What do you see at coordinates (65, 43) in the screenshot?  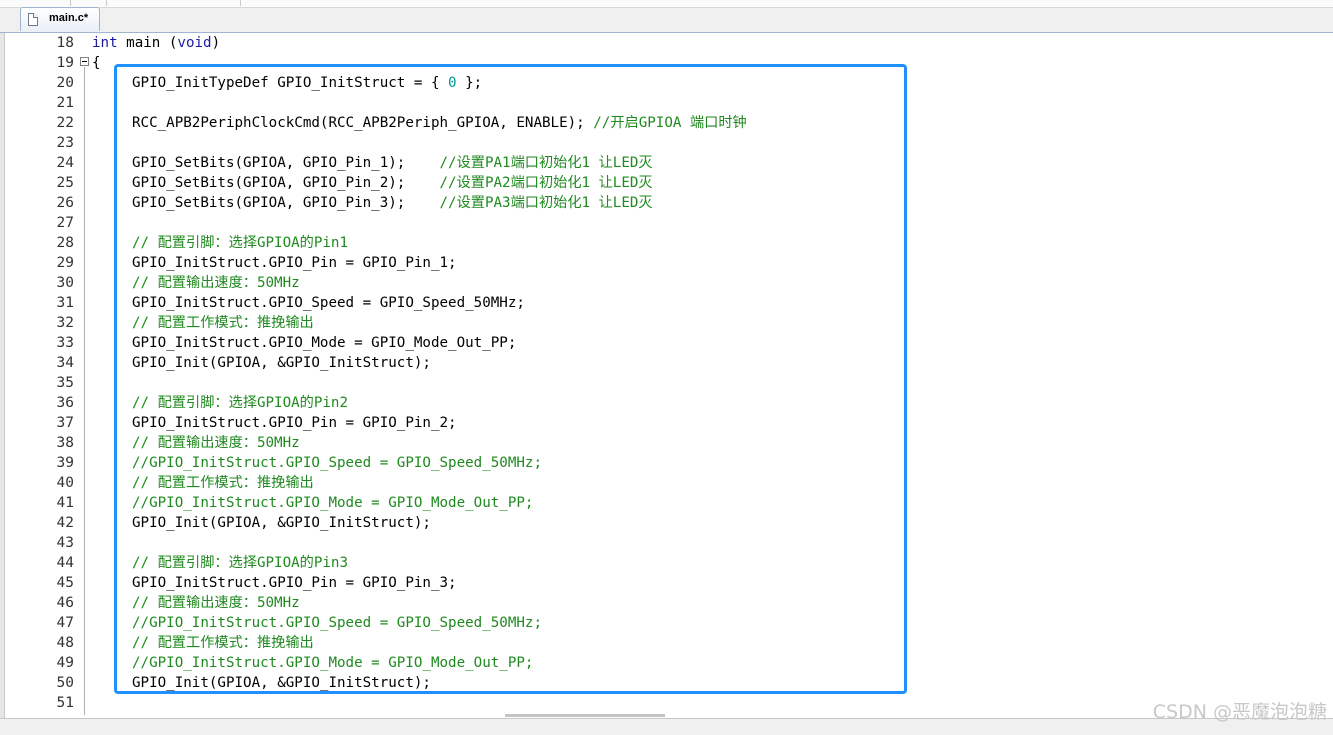 I see `line-number: 18` at bounding box center [65, 43].